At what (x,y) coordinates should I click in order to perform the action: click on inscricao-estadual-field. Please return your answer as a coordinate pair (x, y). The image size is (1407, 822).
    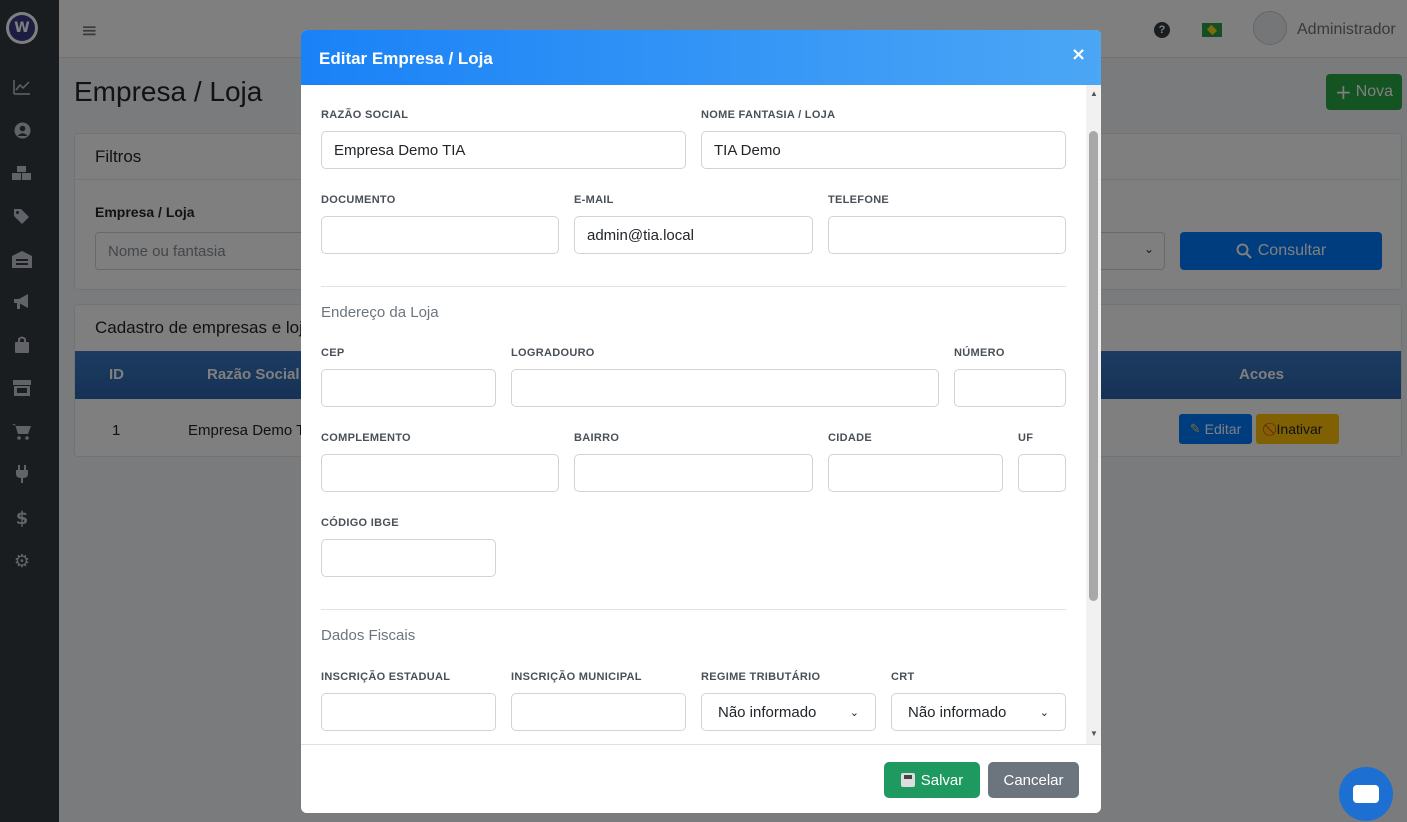
    Looking at the image, I should click on (408, 712).